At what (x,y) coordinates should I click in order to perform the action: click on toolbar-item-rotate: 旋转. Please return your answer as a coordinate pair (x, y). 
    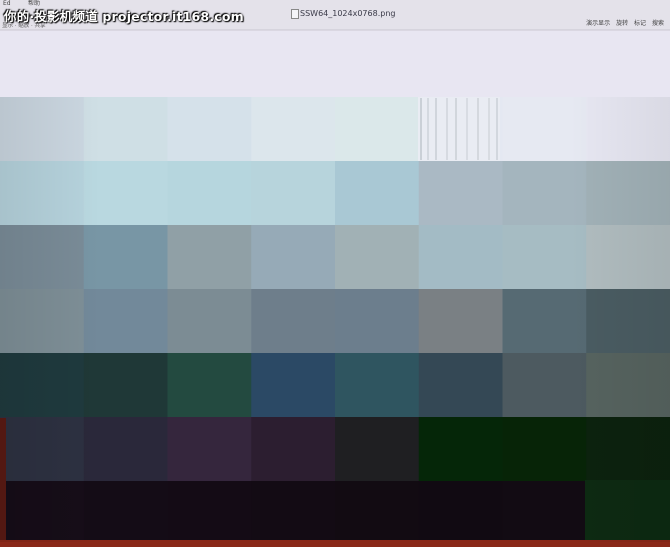
    Looking at the image, I should click on (622, 23).